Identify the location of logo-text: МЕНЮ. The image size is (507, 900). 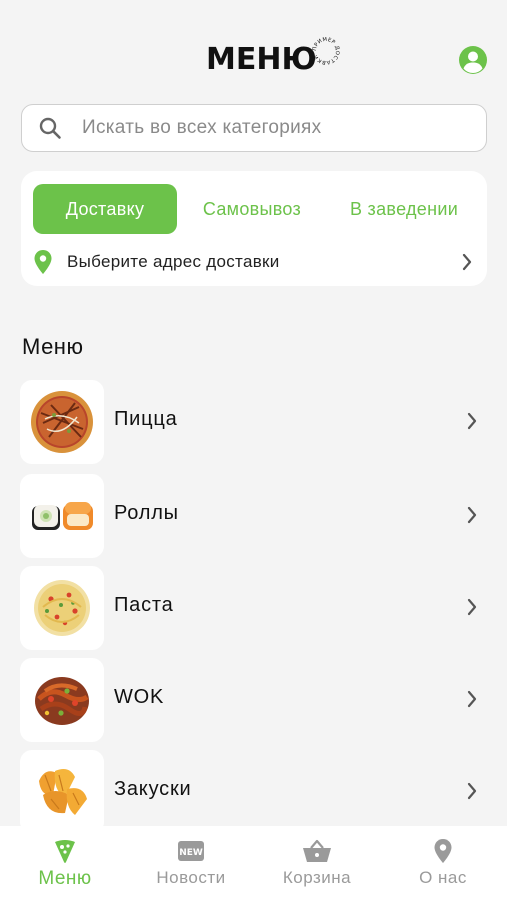
(261, 59).